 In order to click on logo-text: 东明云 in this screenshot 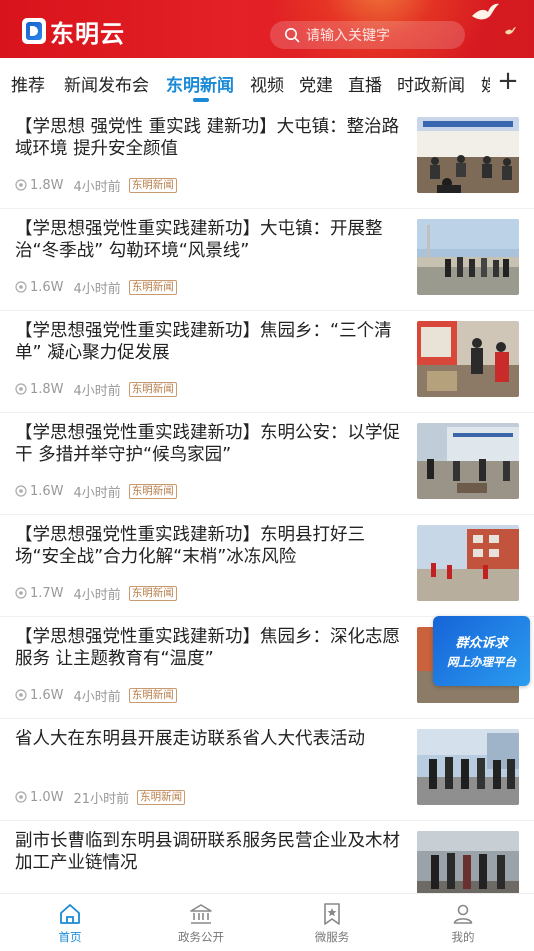, I will do `click(87, 33)`.